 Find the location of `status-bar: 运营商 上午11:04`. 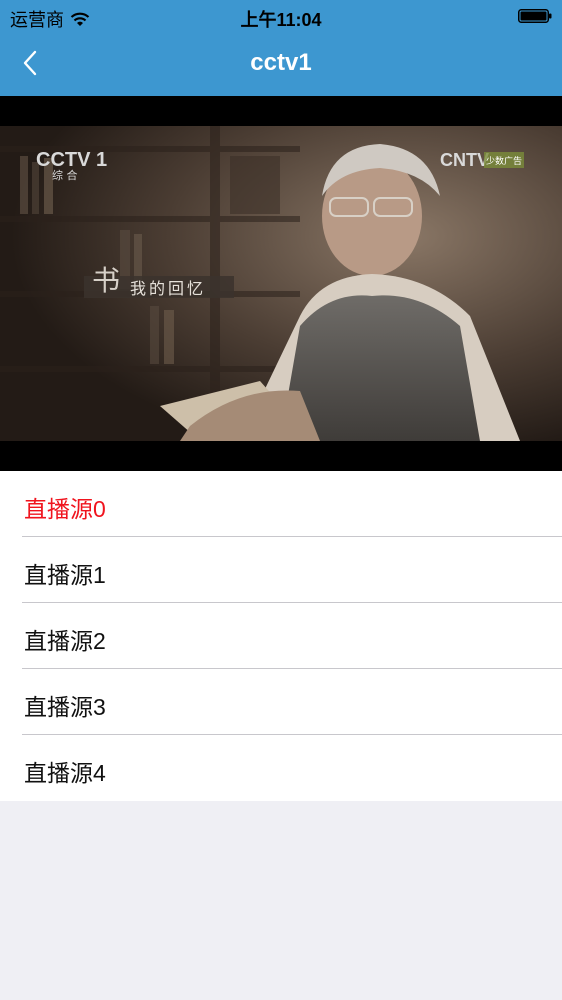

status-bar: 运营商 上午11:04 is located at coordinates (281, 16).